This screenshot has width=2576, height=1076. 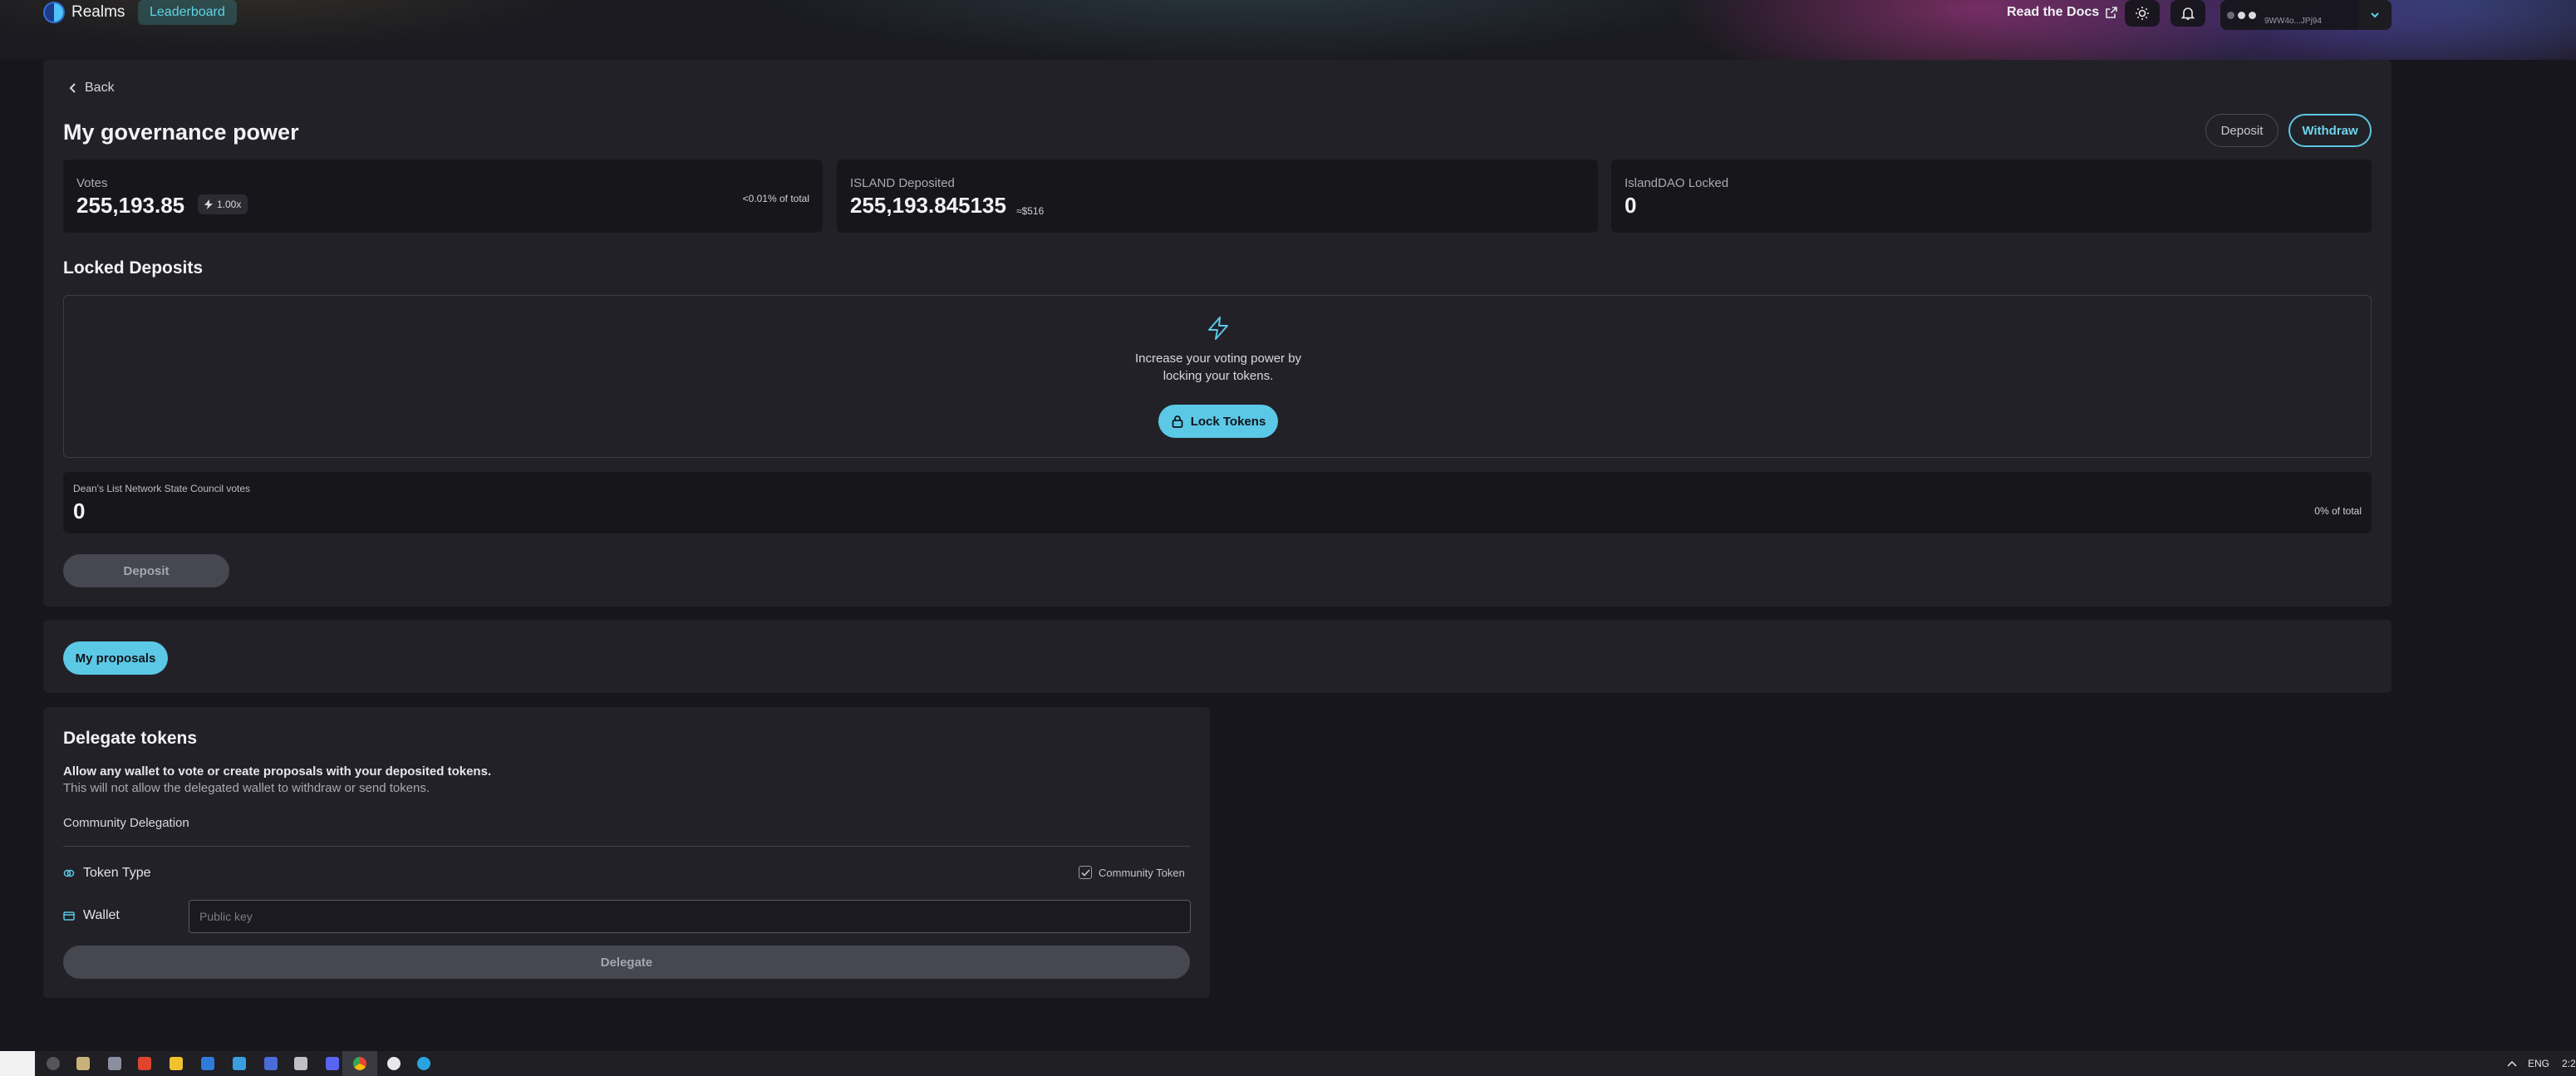 I want to click on wallet-row: Wallet, so click(x=91, y=915).